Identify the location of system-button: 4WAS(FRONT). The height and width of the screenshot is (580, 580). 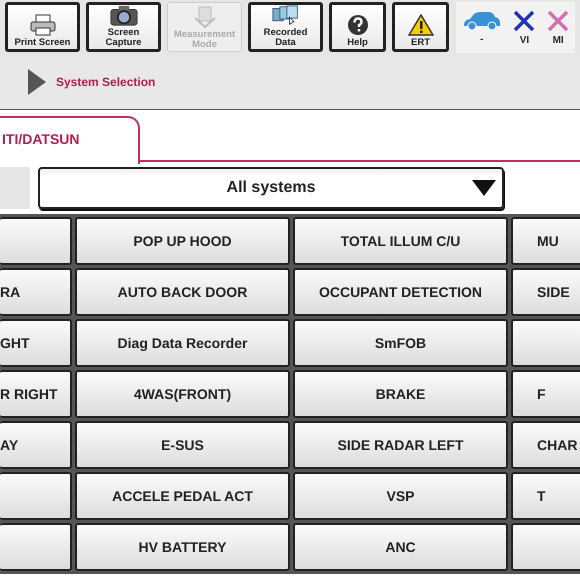
(182, 394).